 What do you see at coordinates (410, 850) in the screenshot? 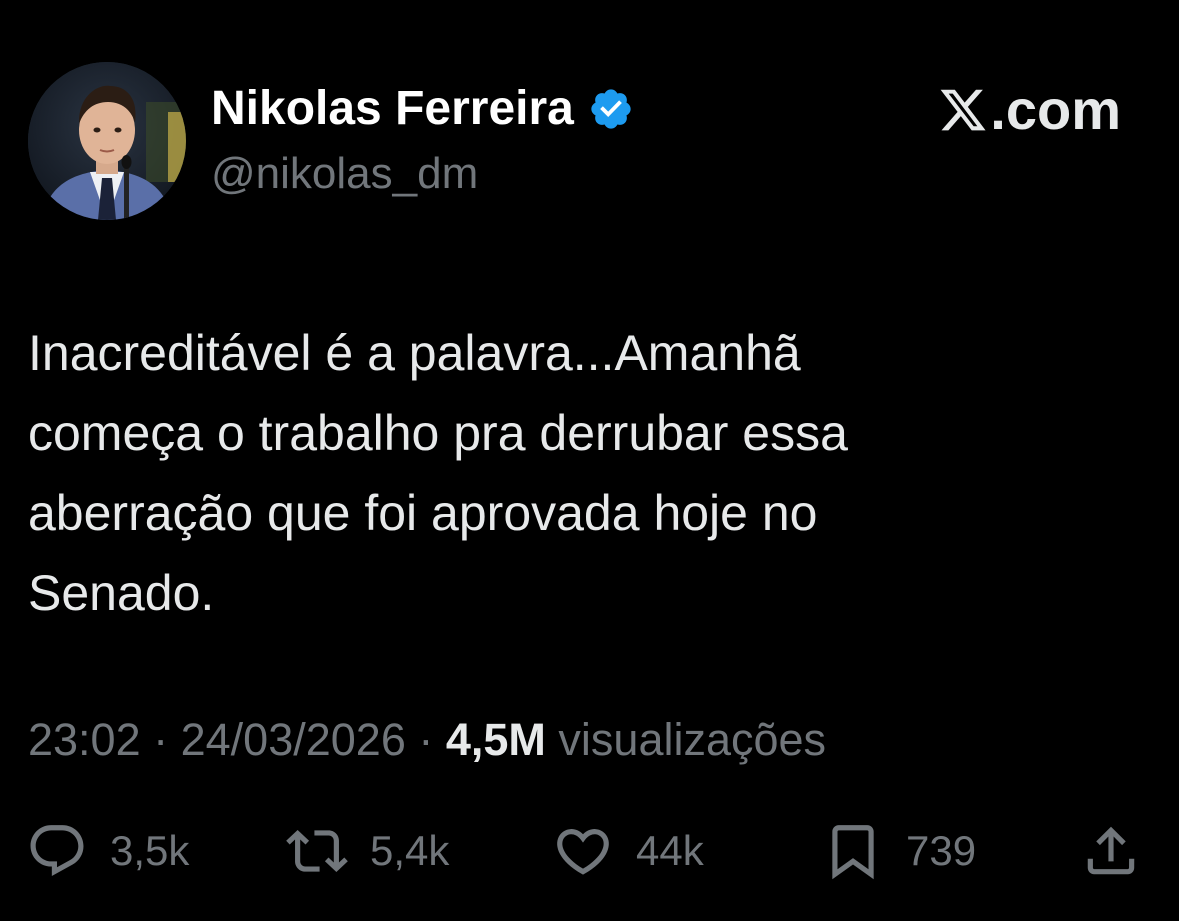
I see `repost-count: 5,4k` at bounding box center [410, 850].